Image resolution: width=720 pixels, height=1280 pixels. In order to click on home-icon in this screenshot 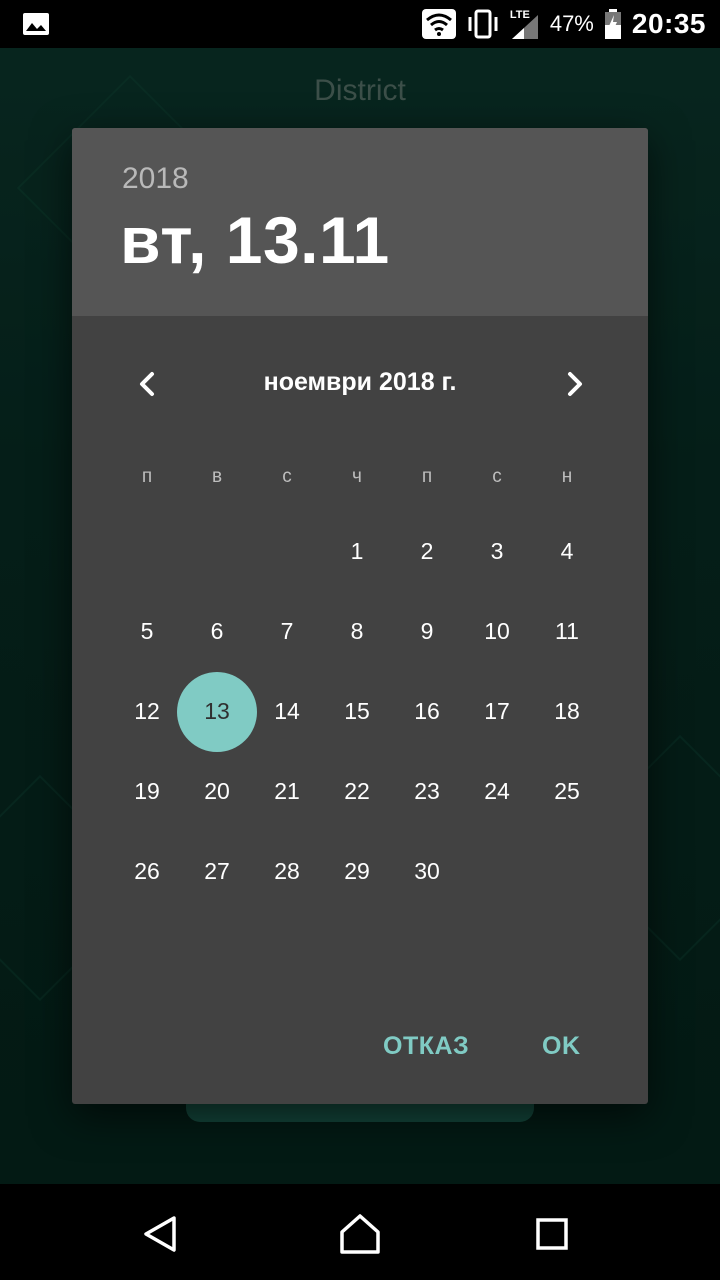, I will do `click(360, 1234)`.